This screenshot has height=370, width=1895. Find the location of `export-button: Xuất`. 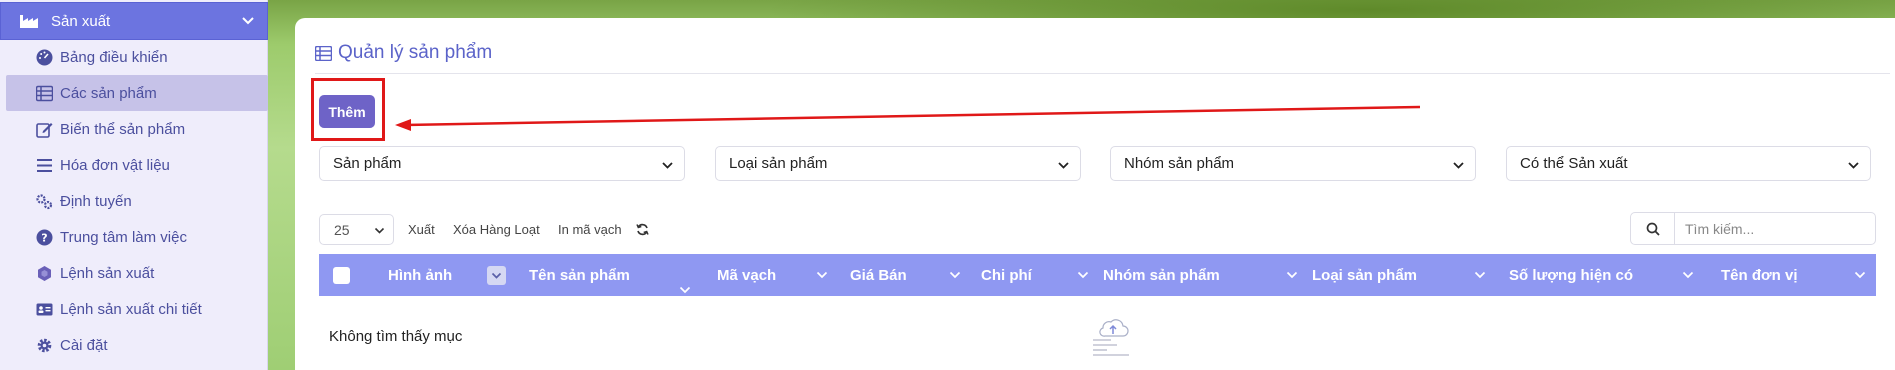

export-button: Xuất is located at coordinates (421, 229).